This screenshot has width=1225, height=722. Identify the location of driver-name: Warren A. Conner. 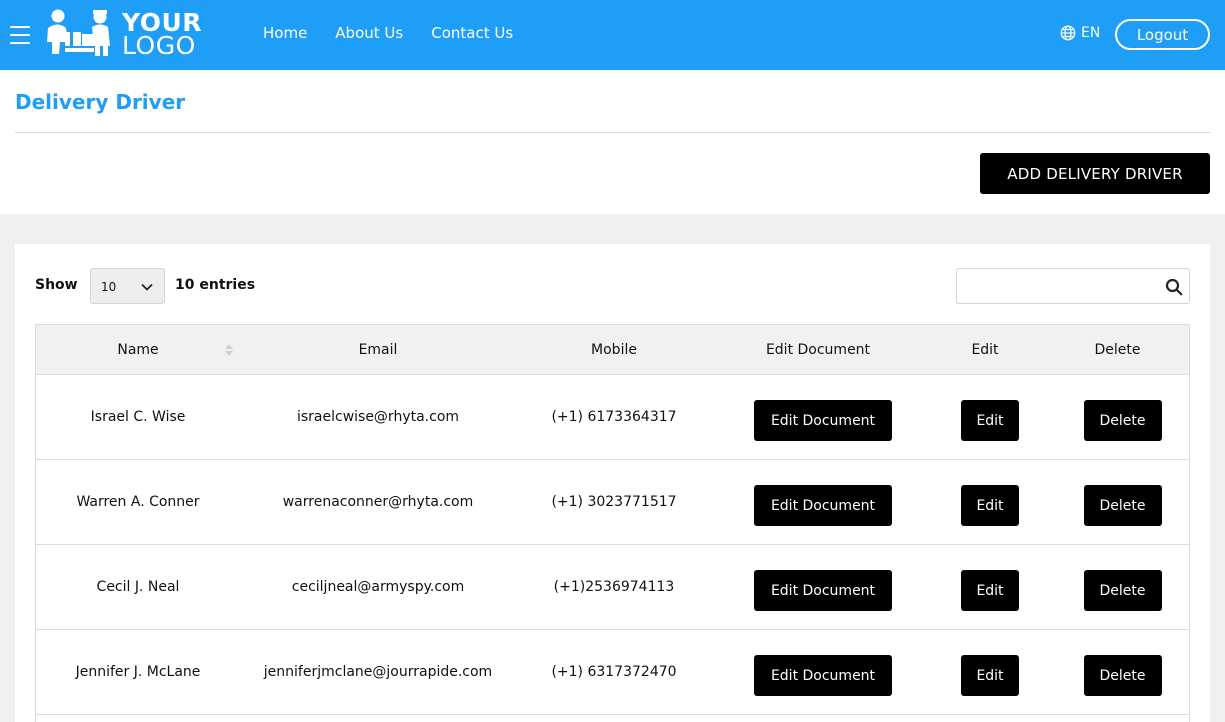
(138, 502).